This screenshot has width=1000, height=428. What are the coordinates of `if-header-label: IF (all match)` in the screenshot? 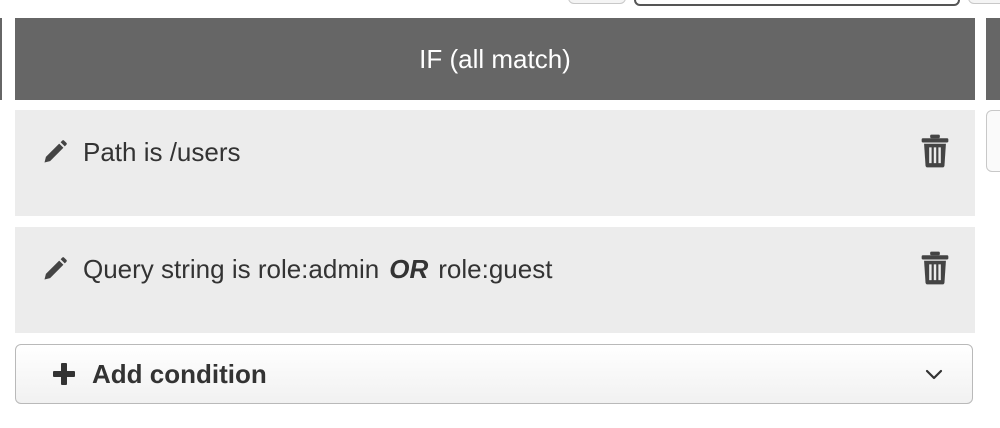 It's located at (495, 58).